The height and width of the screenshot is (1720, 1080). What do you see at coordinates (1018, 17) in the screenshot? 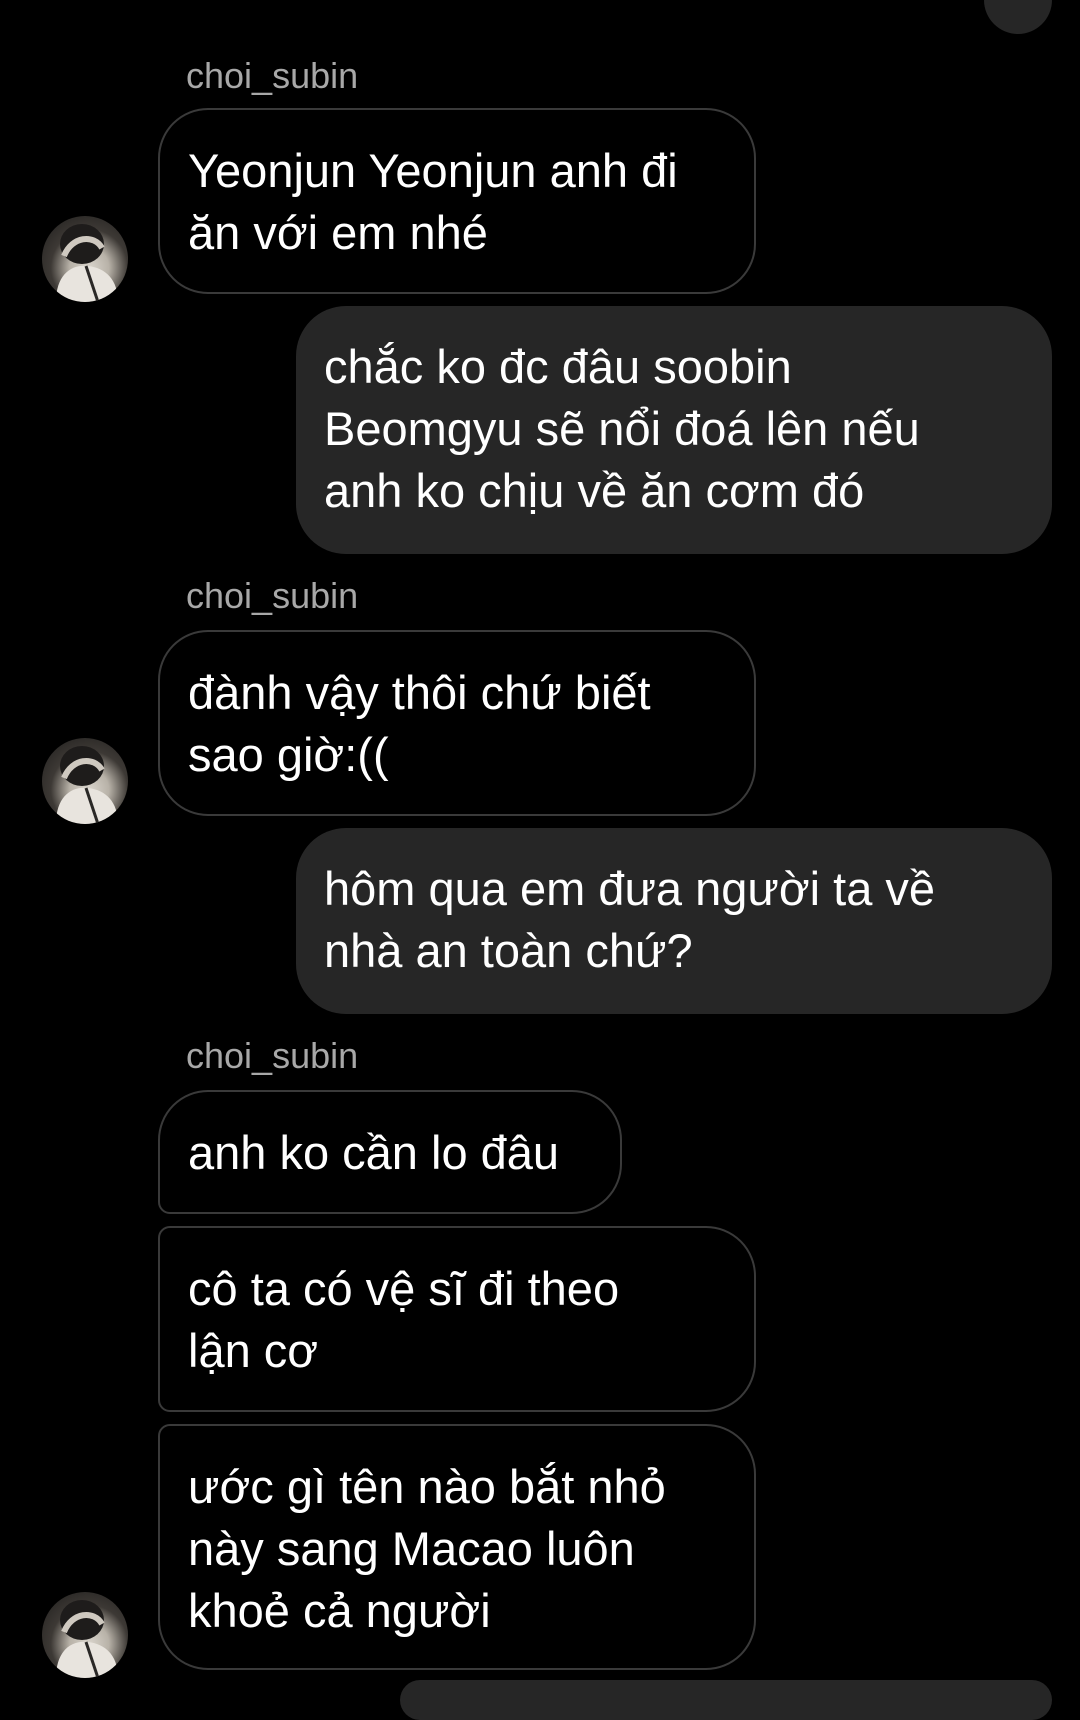
I see `header-button-partial` at bounding box center [1018, 17].